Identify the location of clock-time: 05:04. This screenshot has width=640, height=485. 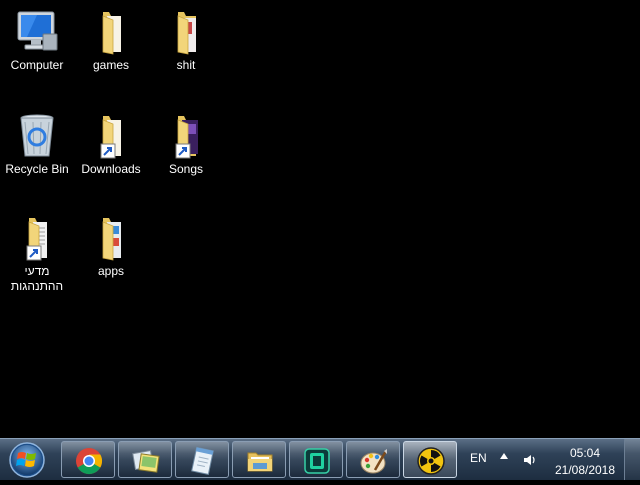
(585, 453).